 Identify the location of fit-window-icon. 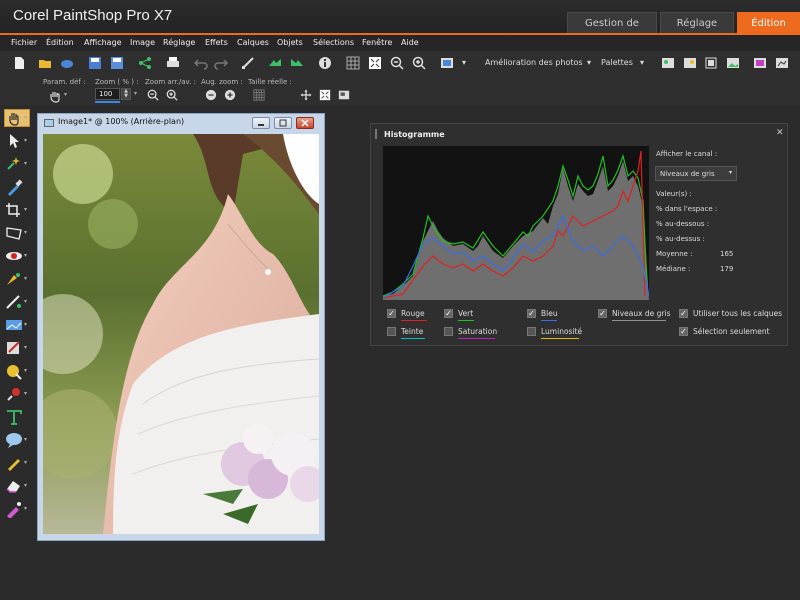
(375, 63).